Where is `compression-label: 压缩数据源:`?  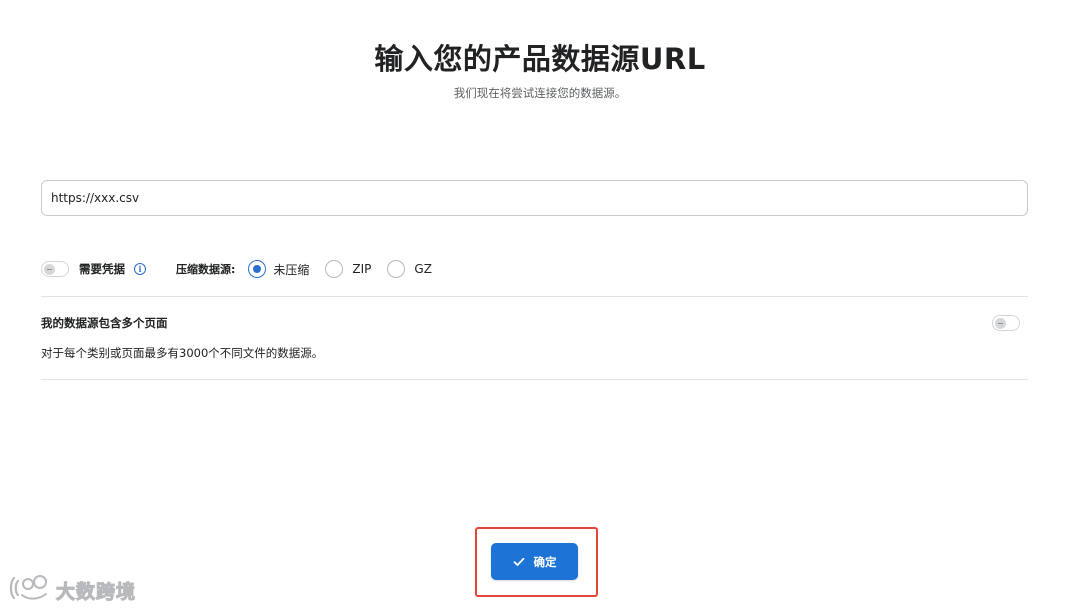
compression-label: 压缩数据源: is located at coordinates (206, 269).